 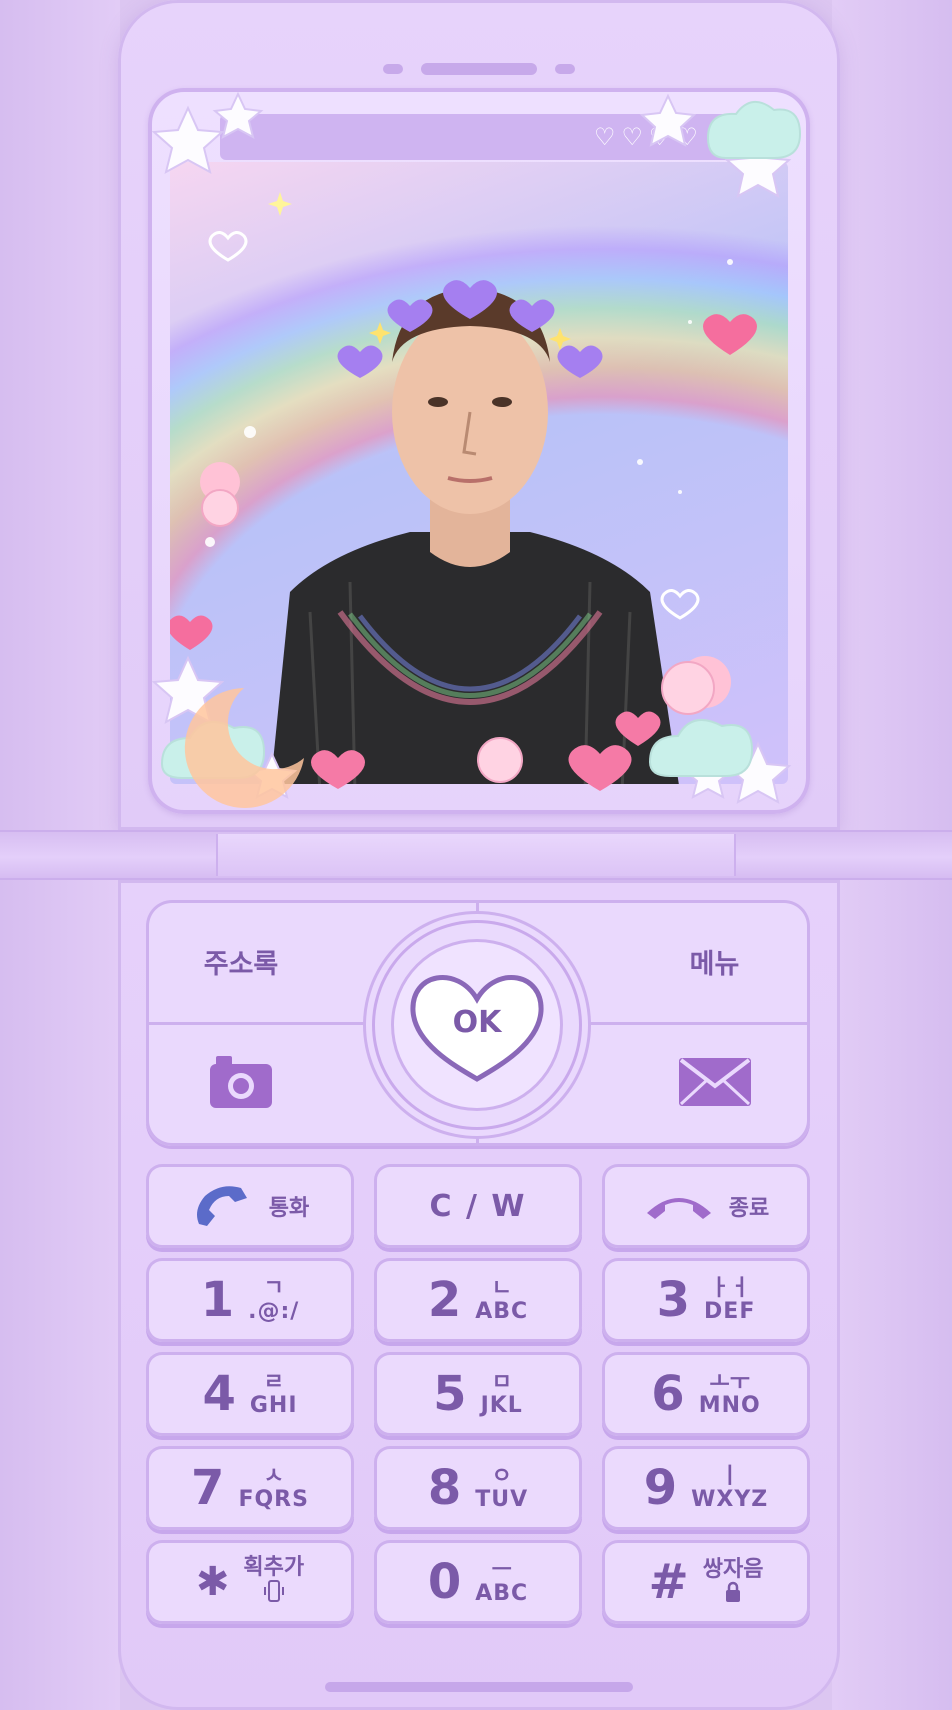 I want to click on key-star: ✱ 획추가, so click(x=250, y=1582).